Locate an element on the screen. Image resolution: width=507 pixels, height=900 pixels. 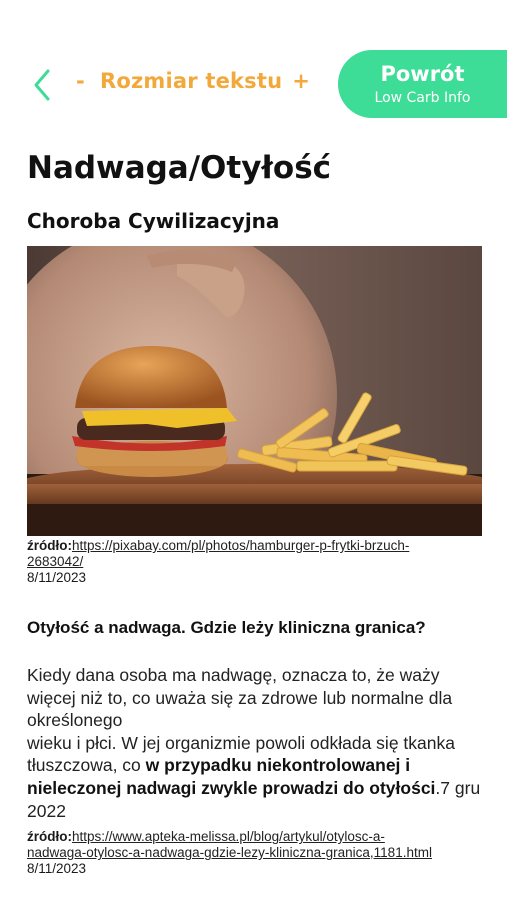
image-source-label: źródło: is located at coordinates (49, 545).